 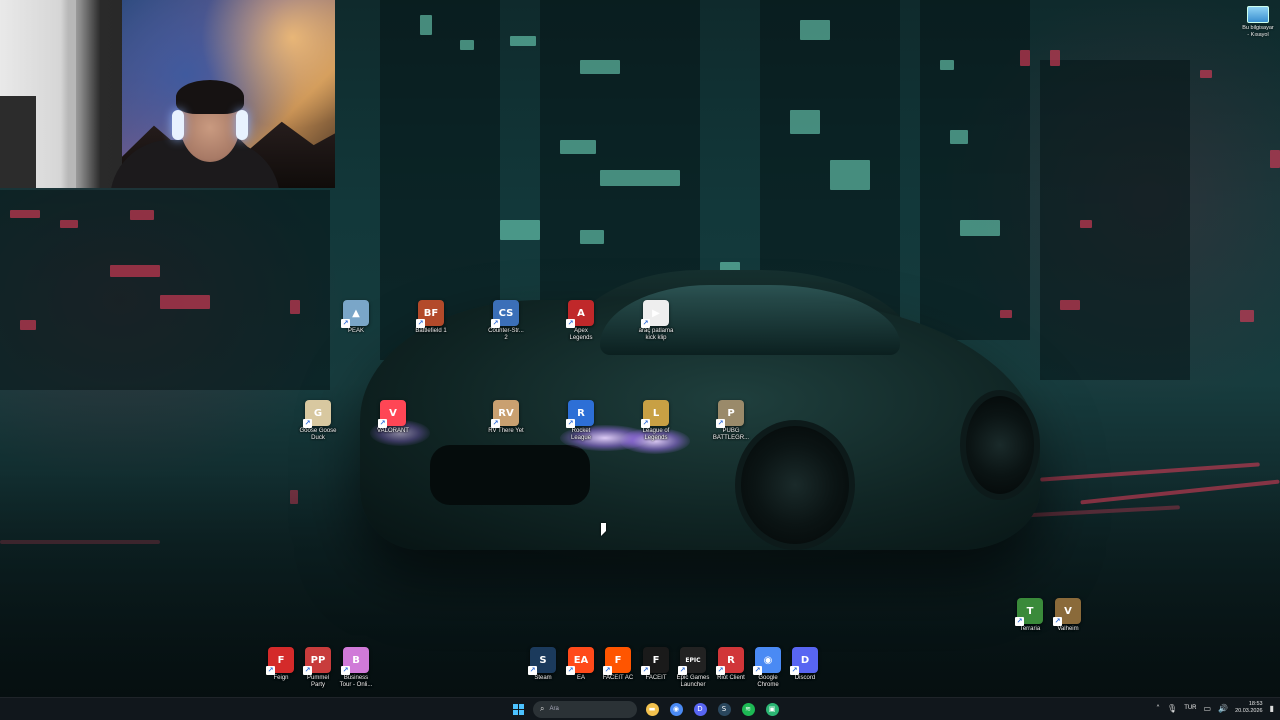 I want to click on icon-glyph: T, so click(x=1030, y=611).